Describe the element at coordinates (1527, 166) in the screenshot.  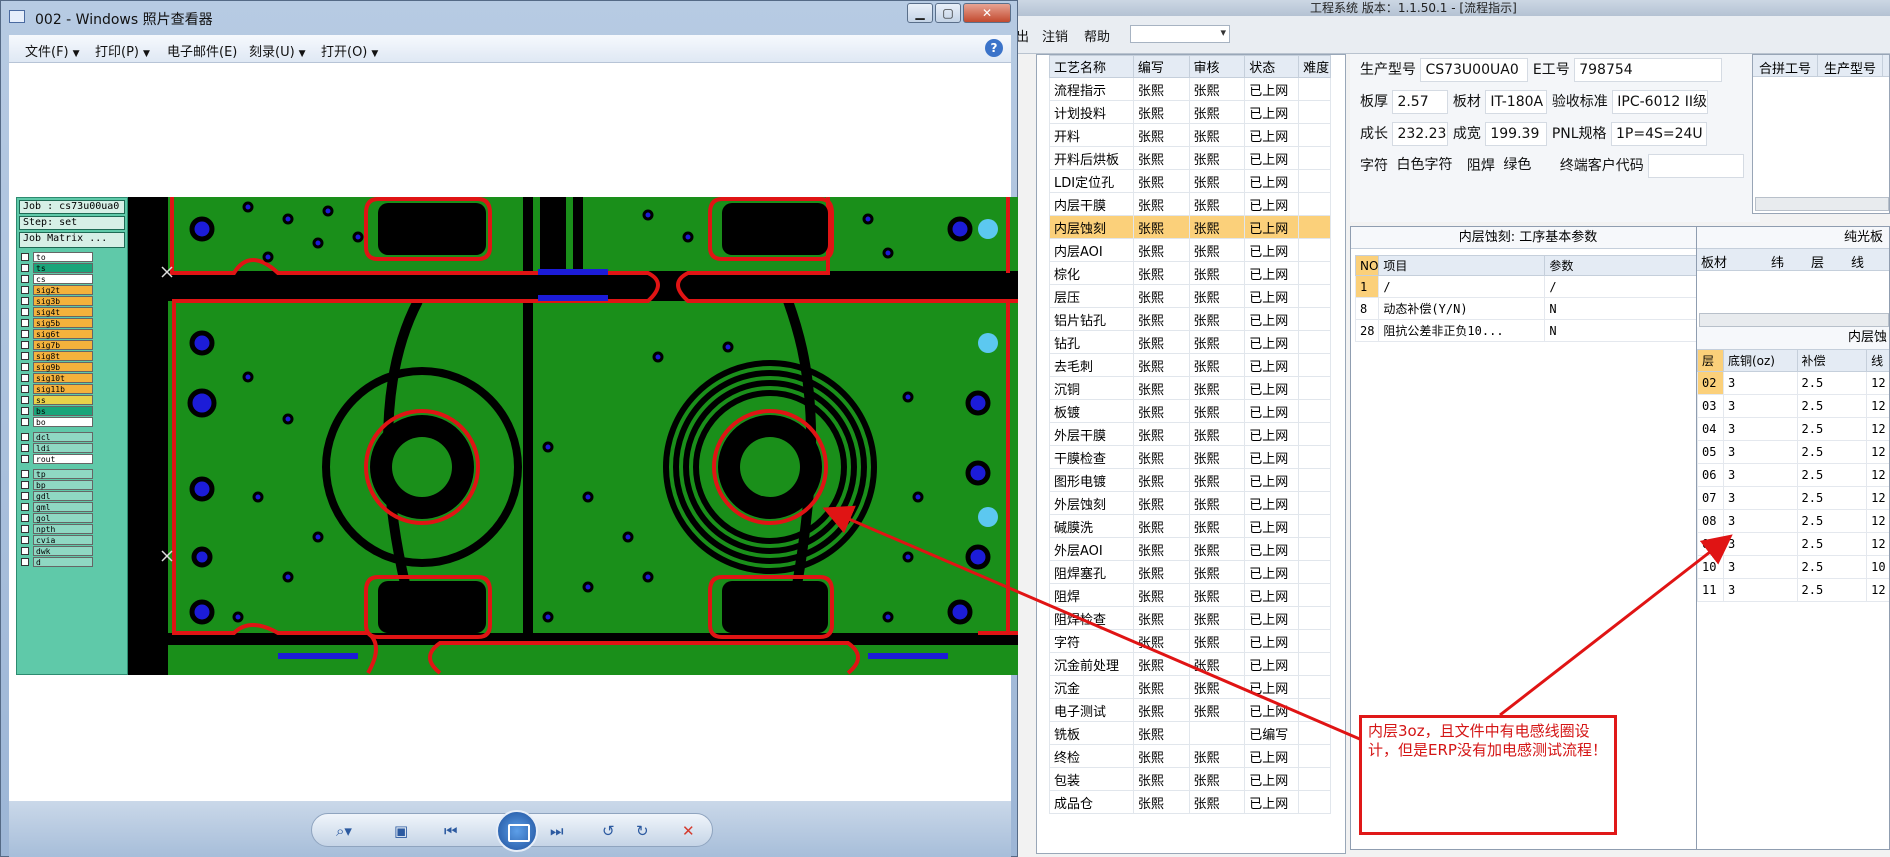
I see `mask-field: 绿色` at that location.